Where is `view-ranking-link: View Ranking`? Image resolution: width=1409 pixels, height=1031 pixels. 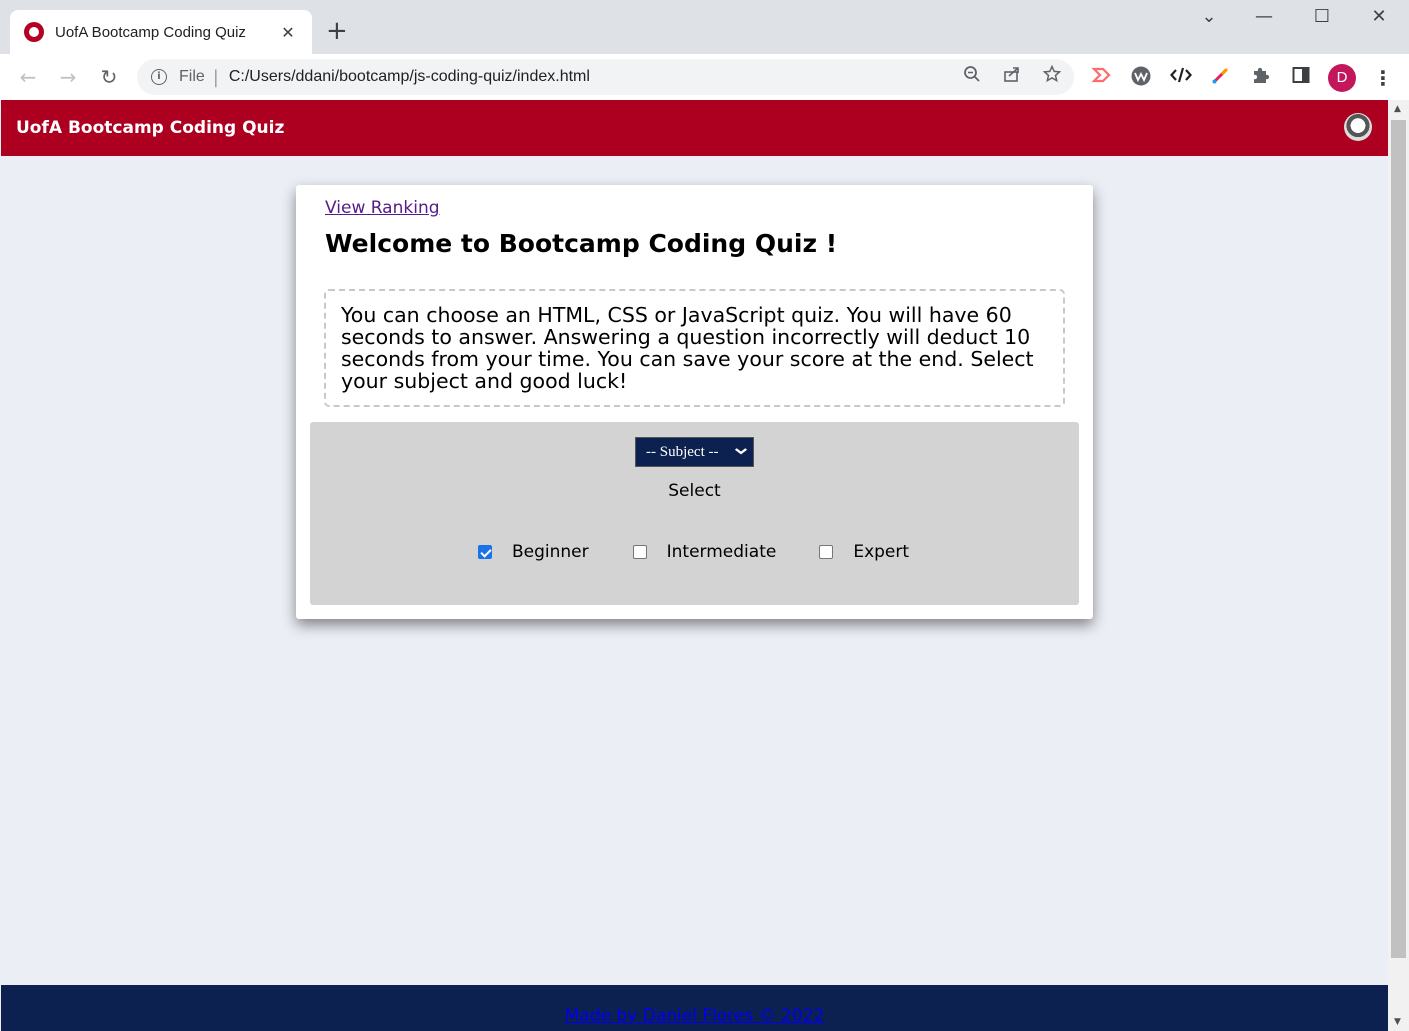
view-ranking-link: View Ranking is located at coordinates (382, 208).